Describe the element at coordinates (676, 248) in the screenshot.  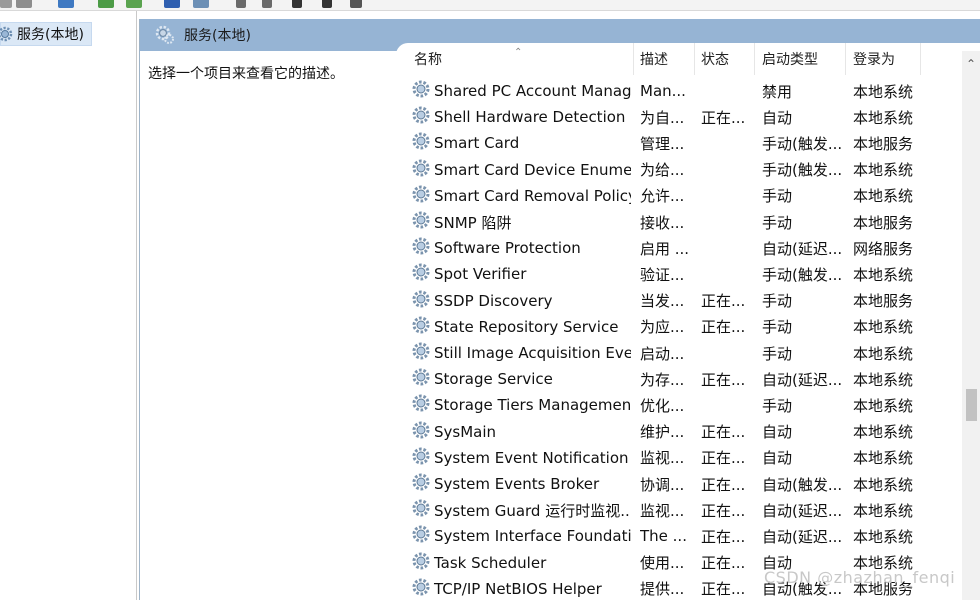
I see `table-row: Software Protection 启用 ... 自动(延迟... 网络服务` at that location.